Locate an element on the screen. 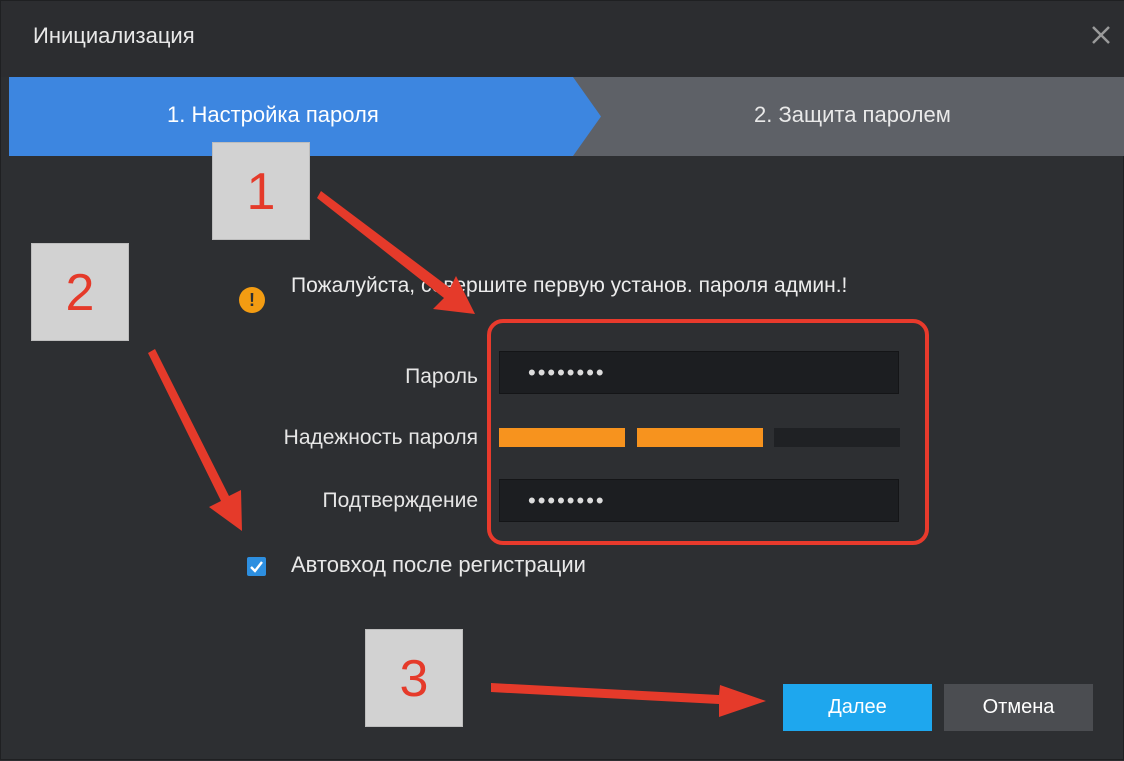 Image resolution: width=1124 pixels, height=761 pixels. annotation-marker-1: 1 is located at coordinates (261, 191).